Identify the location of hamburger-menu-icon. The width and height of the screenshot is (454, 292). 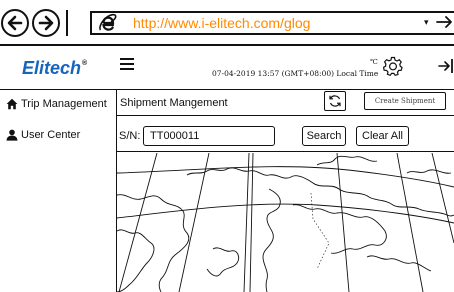
(128, 65).